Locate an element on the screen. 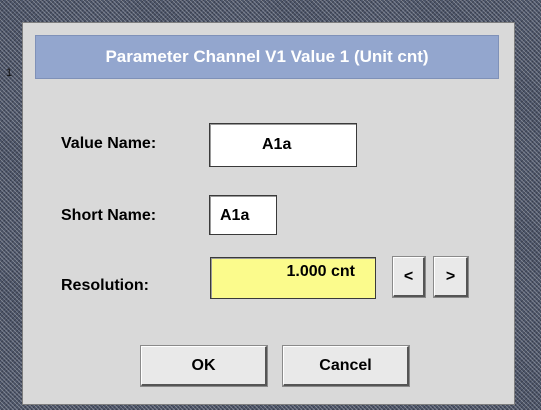 The width and height of the screenshot is (541, 410). short-name-field: A1a is located at coordinates (243, 215).